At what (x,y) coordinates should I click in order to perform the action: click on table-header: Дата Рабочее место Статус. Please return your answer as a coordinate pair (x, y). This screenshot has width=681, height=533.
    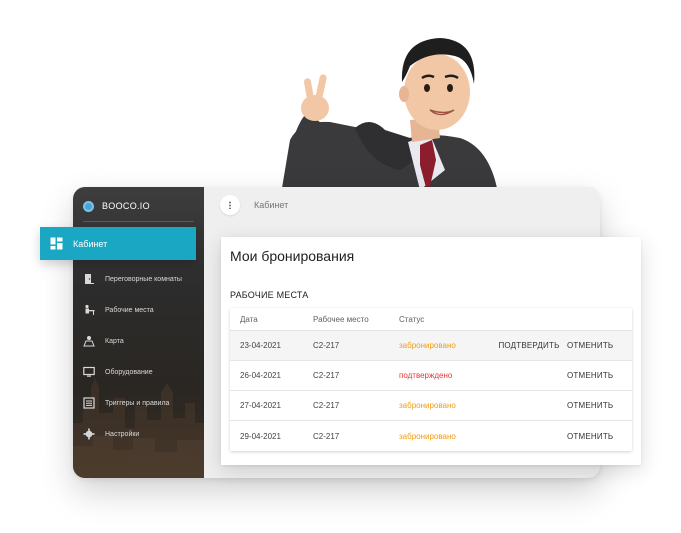
    Looking at the image, I should click on (431, 319).